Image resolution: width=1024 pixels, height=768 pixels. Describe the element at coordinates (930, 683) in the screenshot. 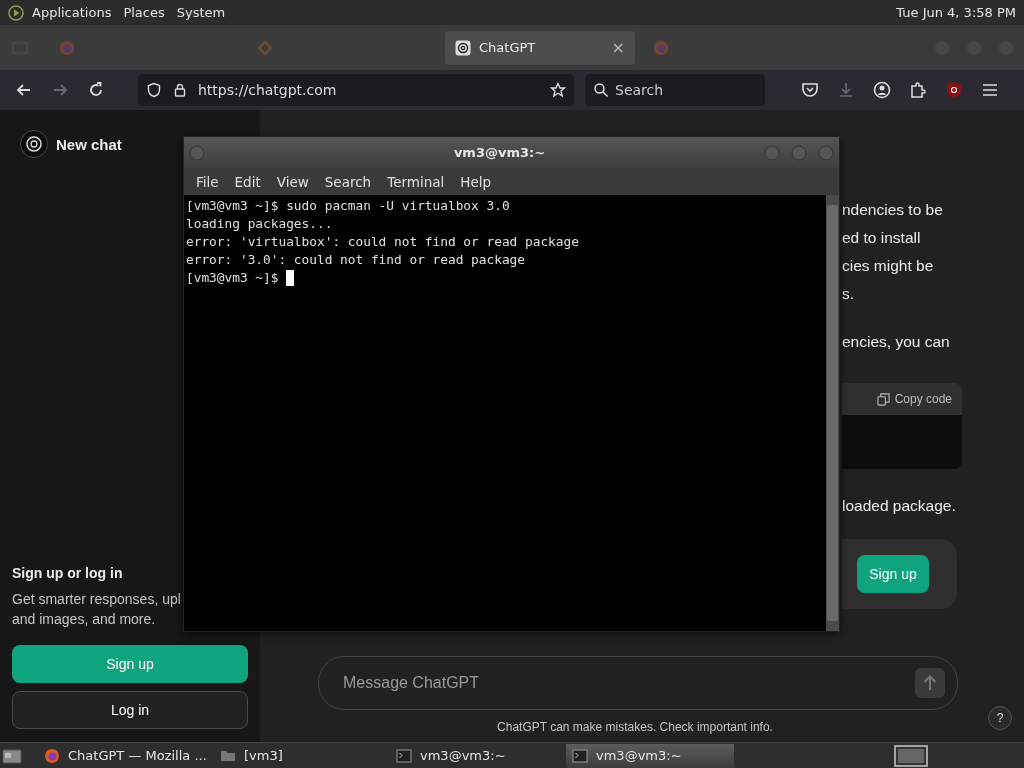

I see `send-icon` at that location.